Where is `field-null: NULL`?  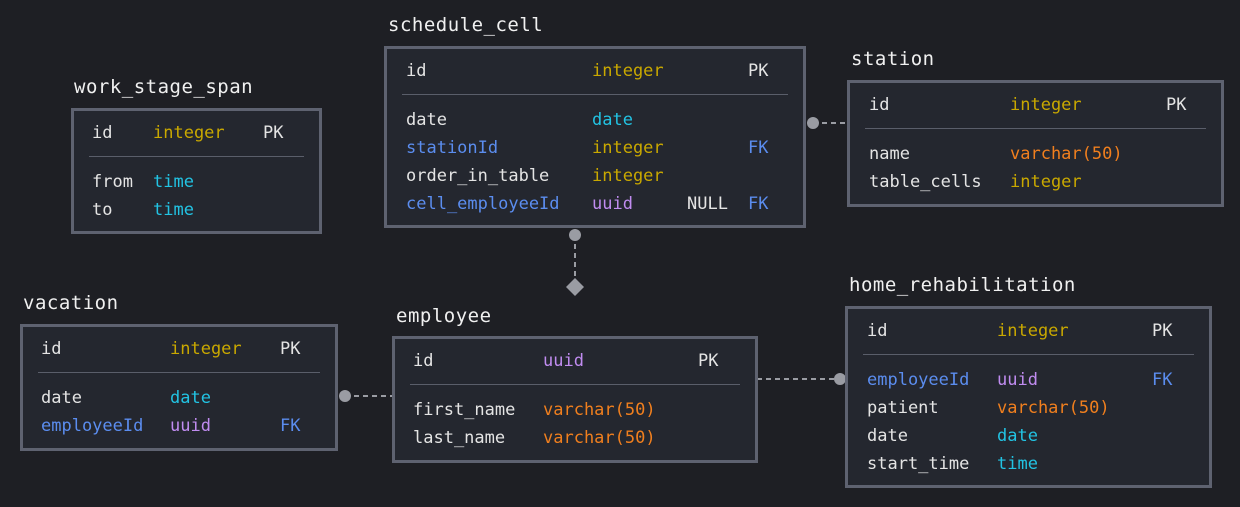
field-null: NULL is located at coordinates (707, 204).